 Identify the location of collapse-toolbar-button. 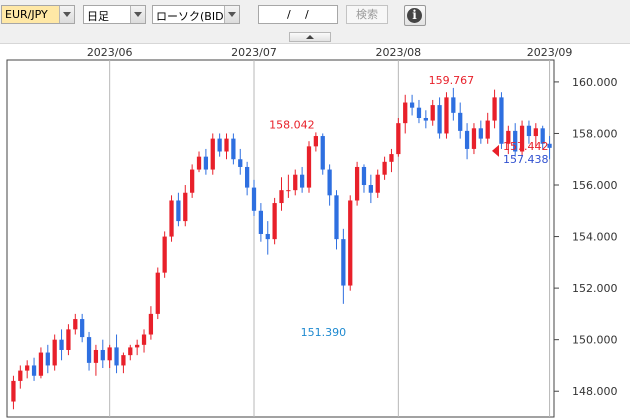
(310, 37).